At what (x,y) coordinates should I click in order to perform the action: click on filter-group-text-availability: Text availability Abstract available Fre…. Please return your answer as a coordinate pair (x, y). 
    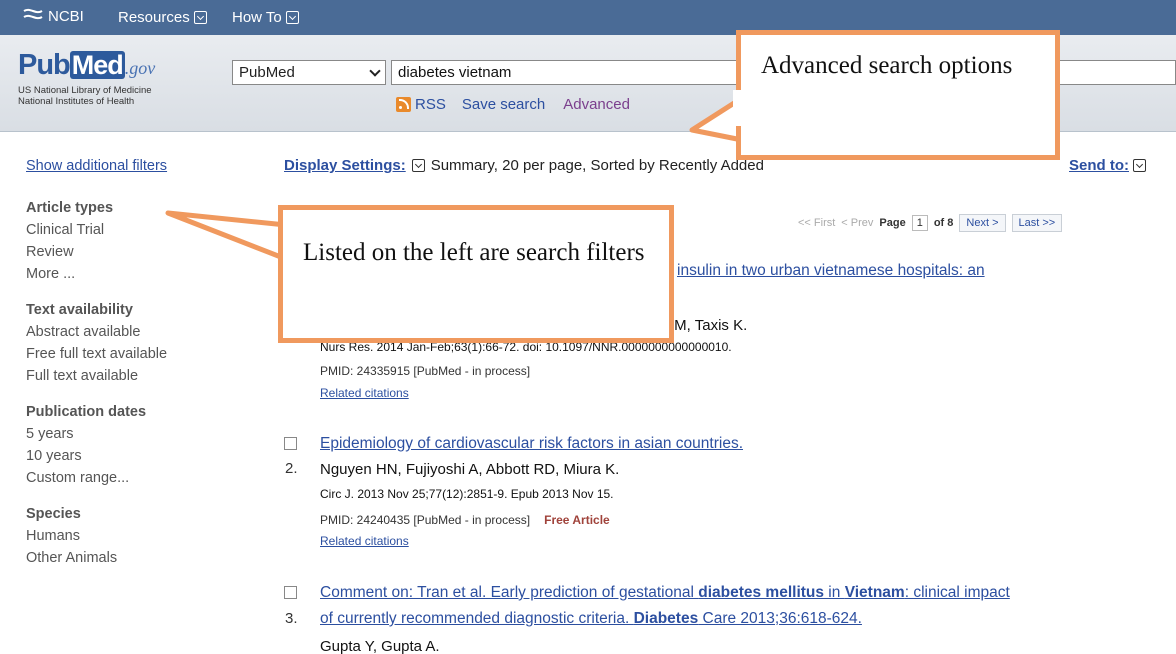
    Looking at the image, I should click on (96, 343).